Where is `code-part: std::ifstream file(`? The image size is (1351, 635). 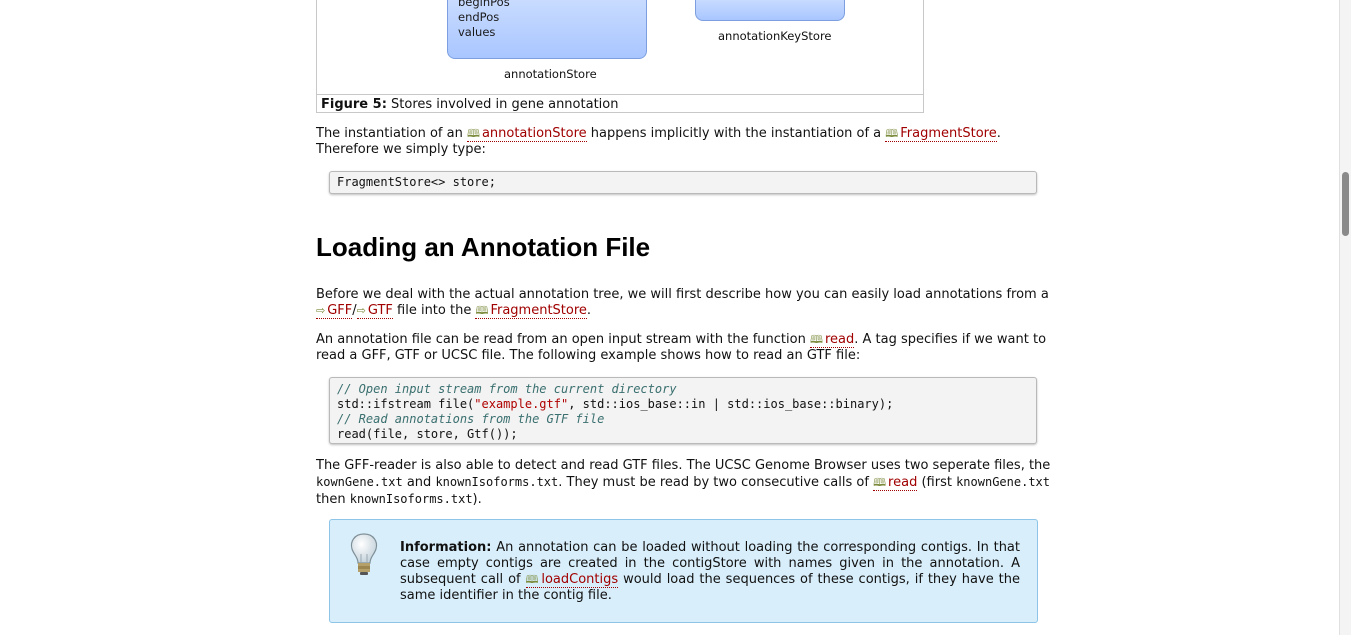
code-part: std::ifstream file( is located at coordinates (406, 404).